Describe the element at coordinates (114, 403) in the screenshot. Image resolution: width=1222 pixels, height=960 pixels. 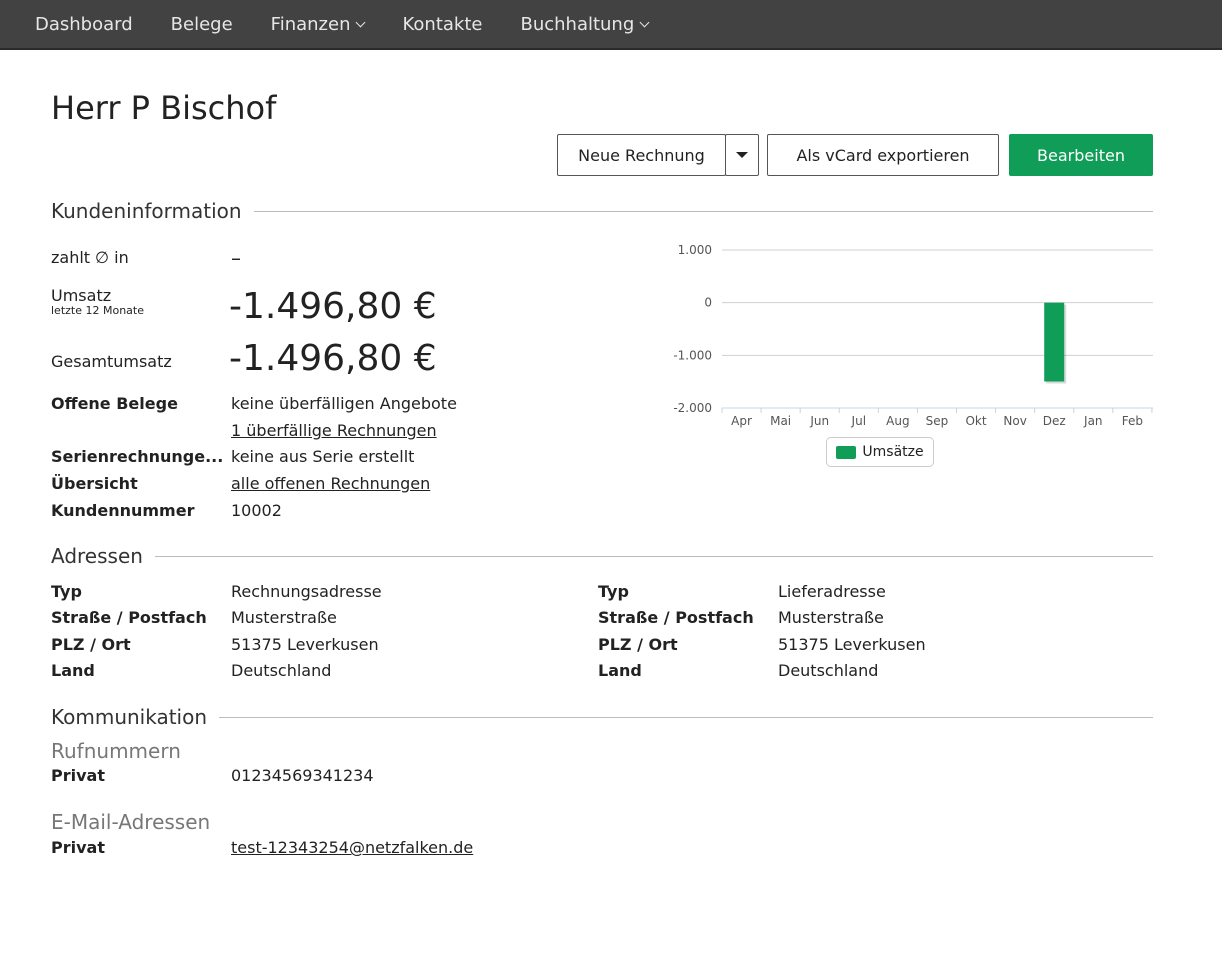
I see `open-docs-label: Offene Belege` at that location.